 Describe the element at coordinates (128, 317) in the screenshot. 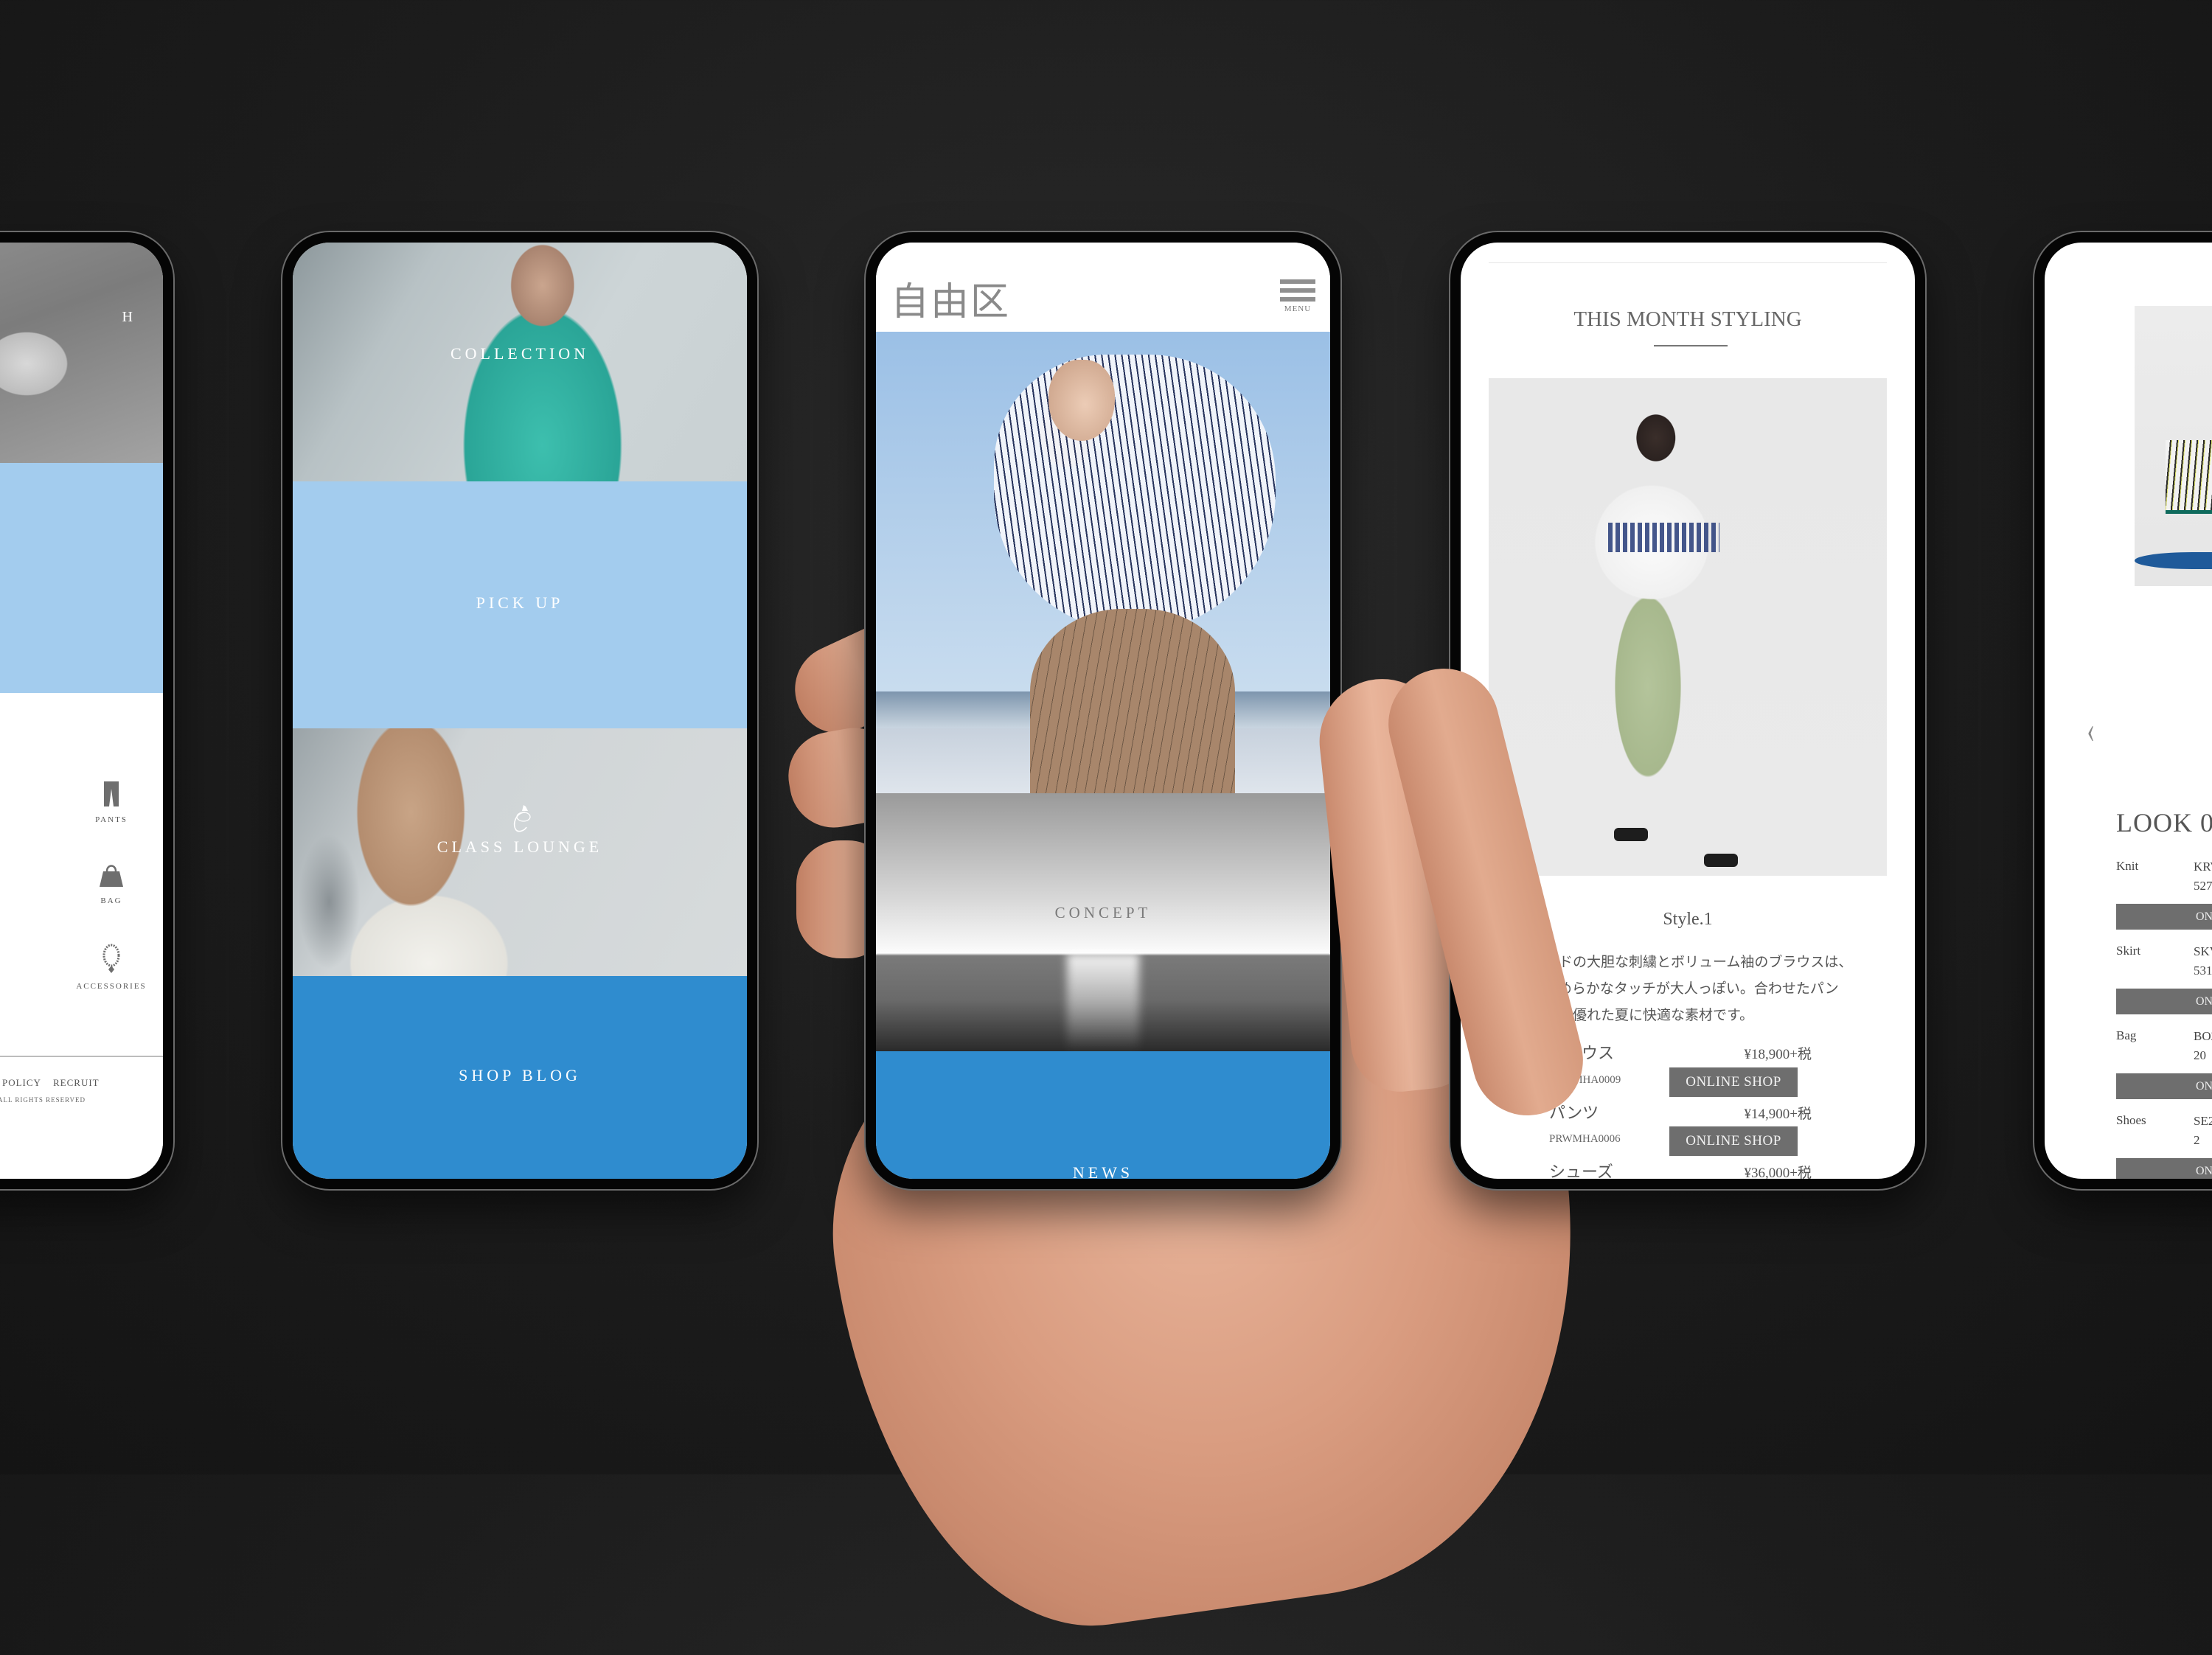

I see `photo-section-label: H` at that location.